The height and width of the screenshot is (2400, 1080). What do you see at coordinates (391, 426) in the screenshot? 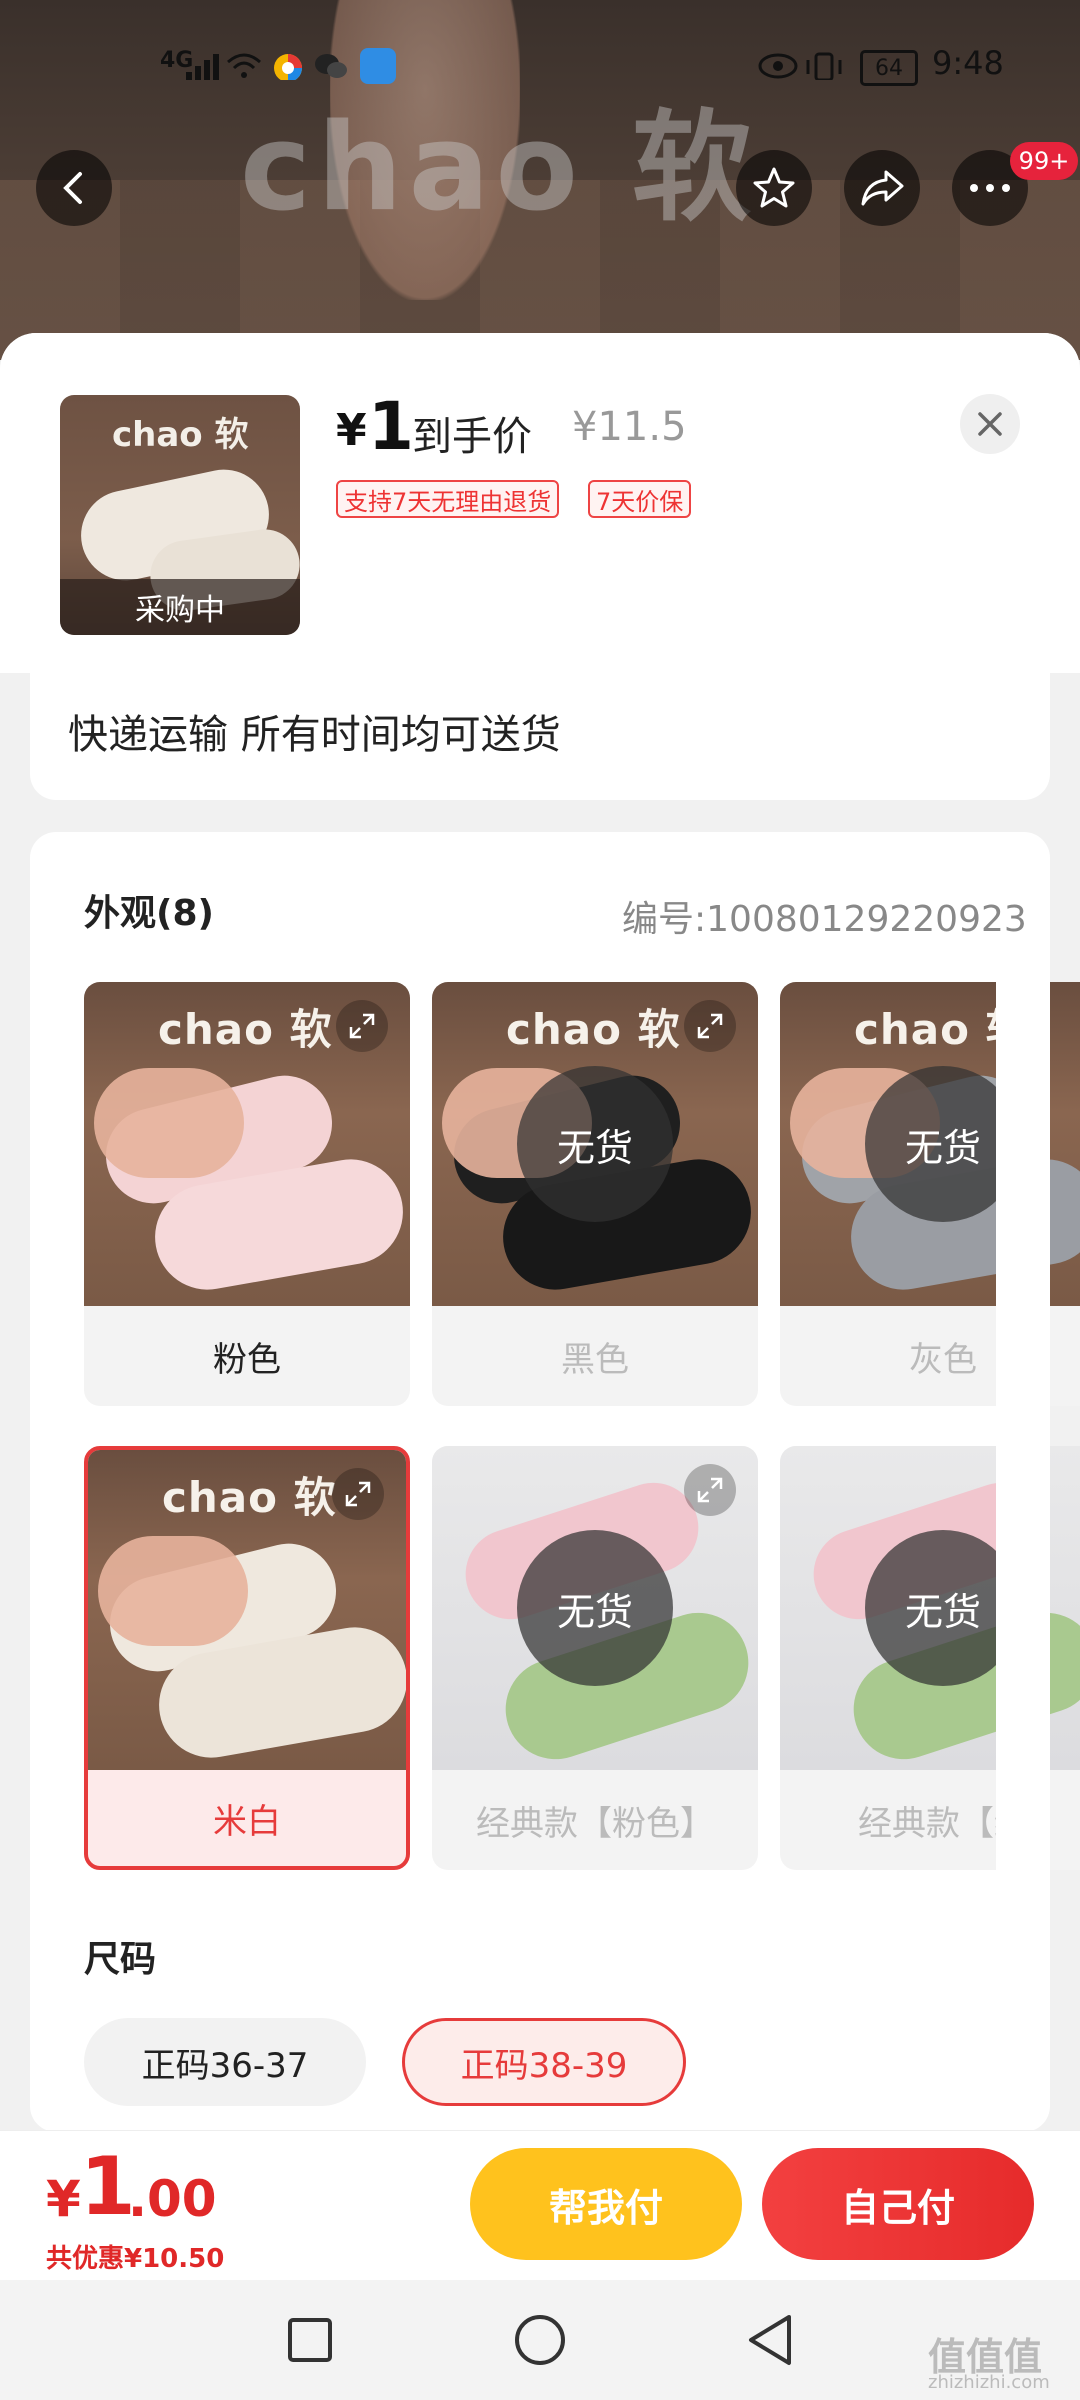
I see `price-value: 1` at bounding box center [391, 426].